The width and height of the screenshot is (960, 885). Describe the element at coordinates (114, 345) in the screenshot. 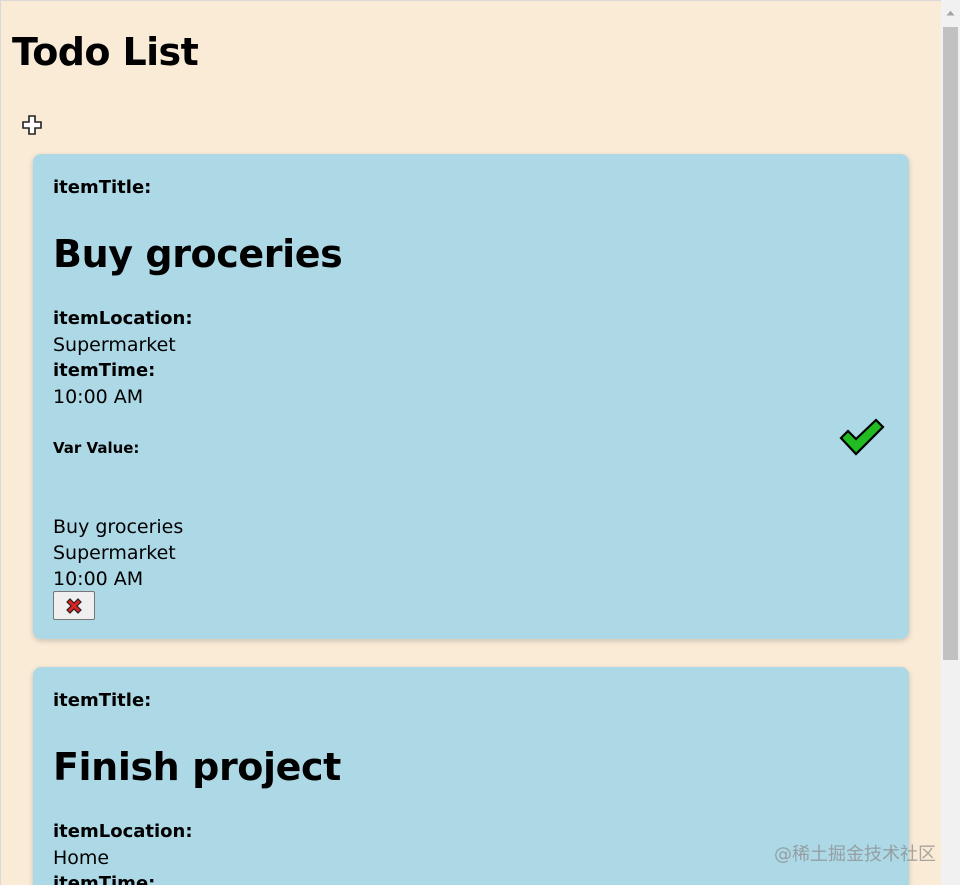

I see `item-location-value: Supermarket` at that location.